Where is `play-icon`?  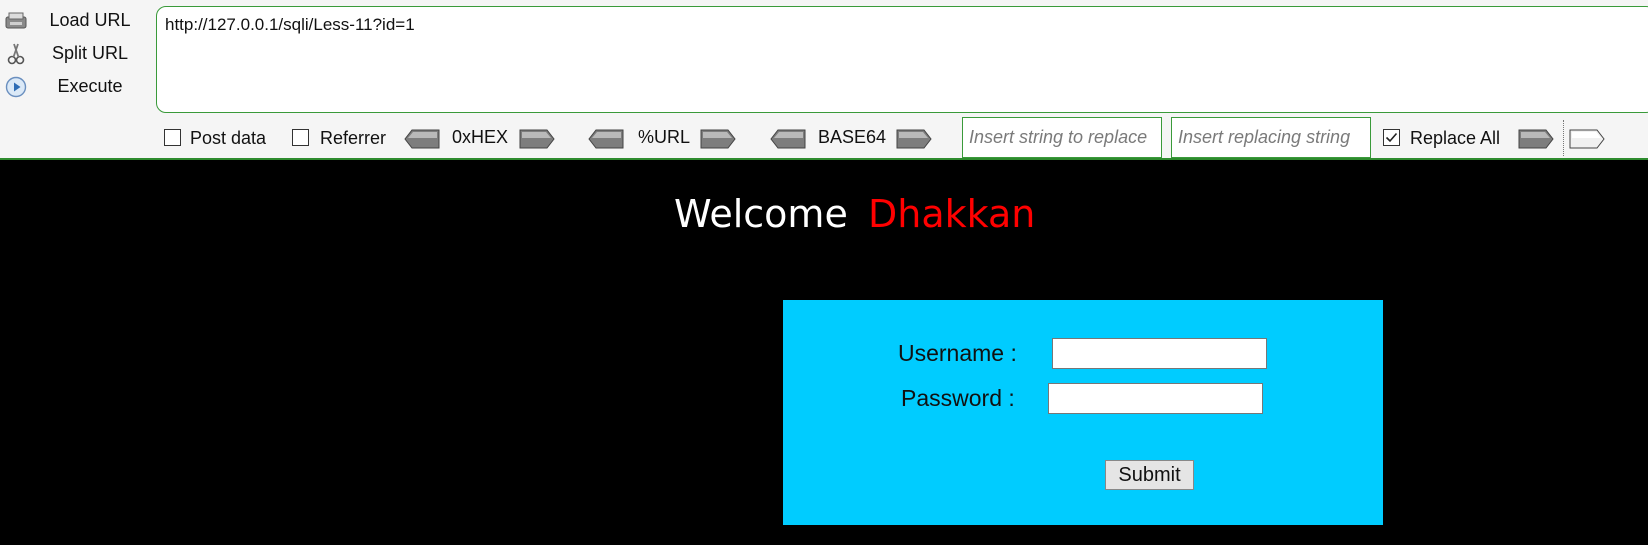 play-icon is located at coordinates (16, 87).